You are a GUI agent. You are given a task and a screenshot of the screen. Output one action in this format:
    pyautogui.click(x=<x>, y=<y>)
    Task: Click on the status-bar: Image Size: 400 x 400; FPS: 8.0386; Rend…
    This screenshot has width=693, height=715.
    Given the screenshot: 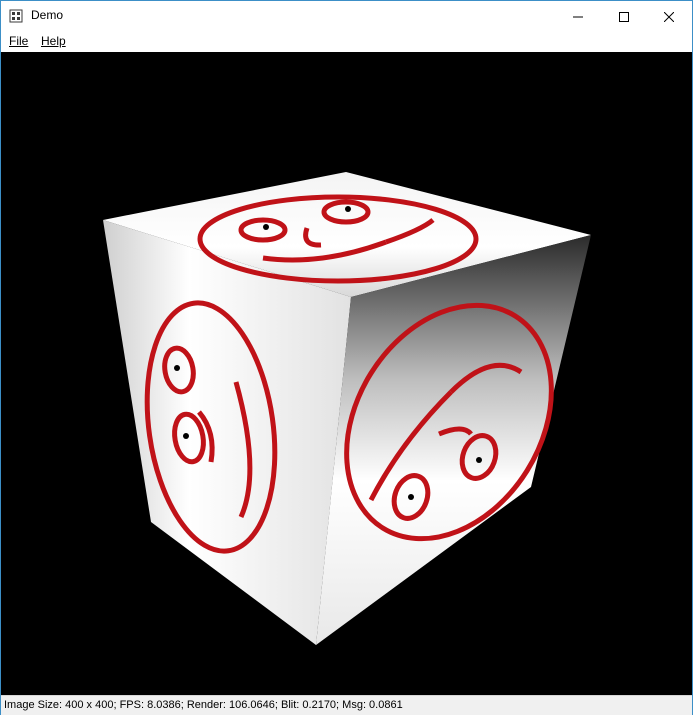 What is the action you would take?
    pyautogui.click(x=346, y=705)
    